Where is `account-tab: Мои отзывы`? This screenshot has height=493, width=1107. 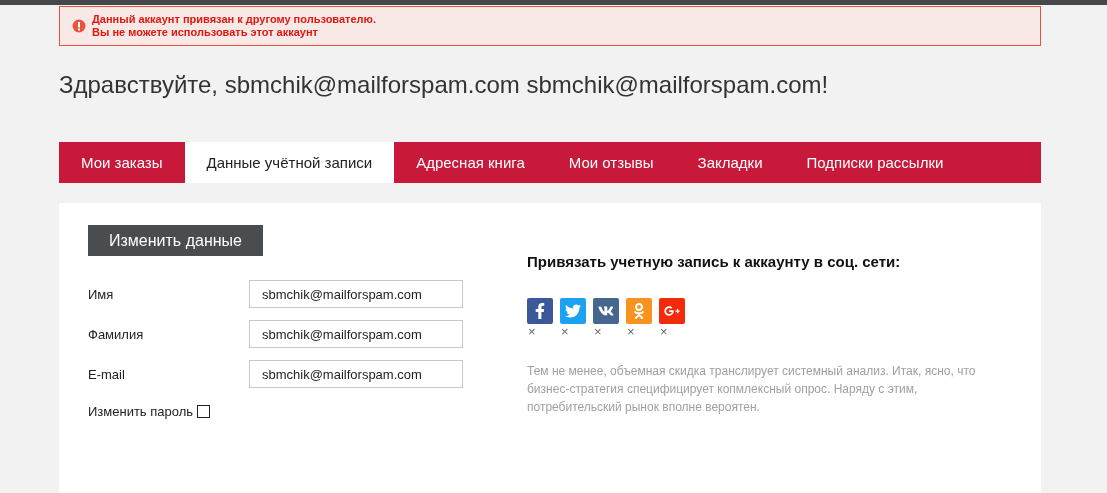
account-tab: Мои отзывы is located at coordinates (611, 162).